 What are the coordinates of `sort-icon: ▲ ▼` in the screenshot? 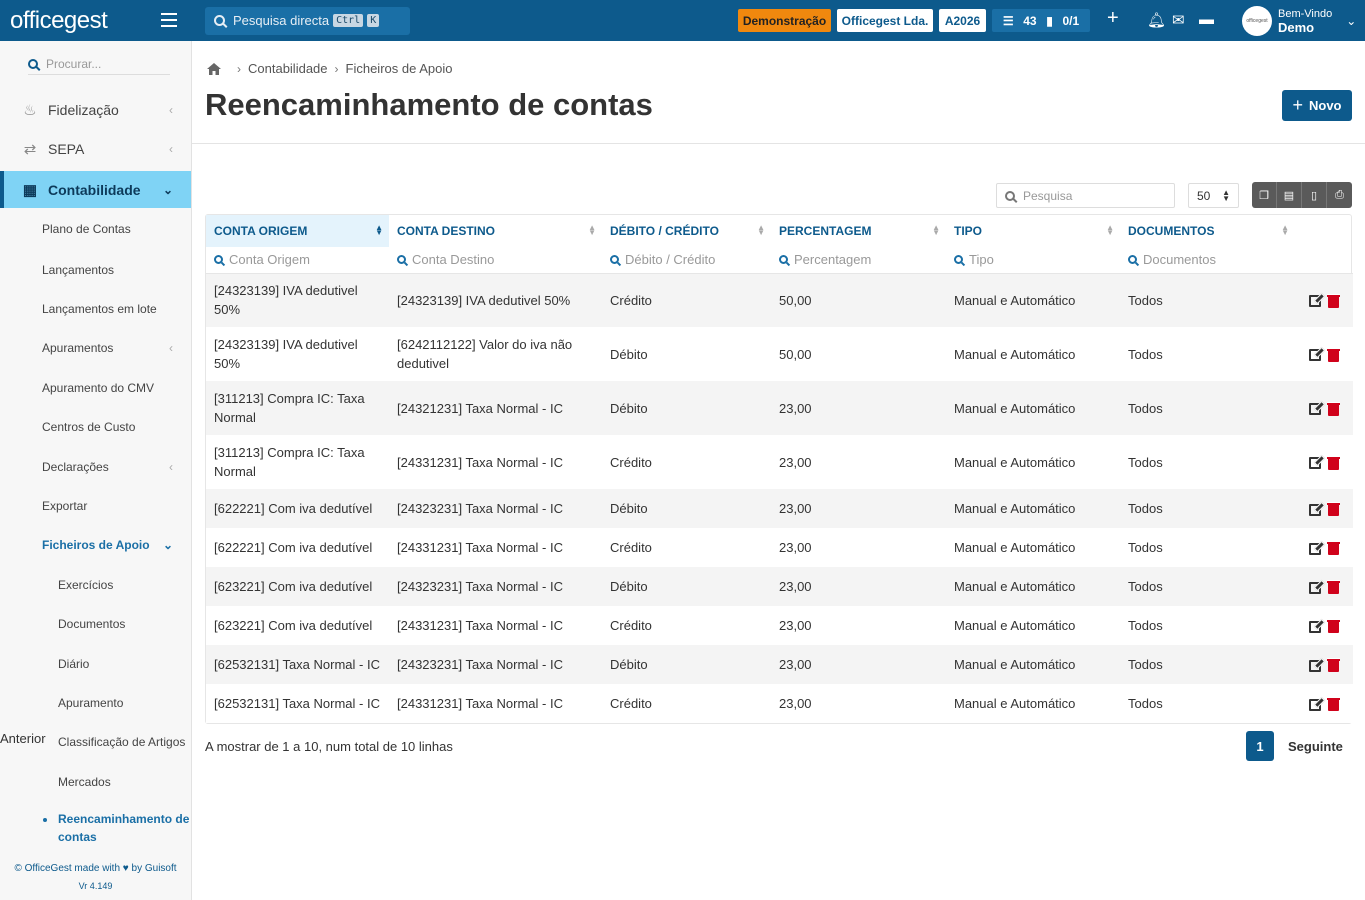 It's located at (761, 230).